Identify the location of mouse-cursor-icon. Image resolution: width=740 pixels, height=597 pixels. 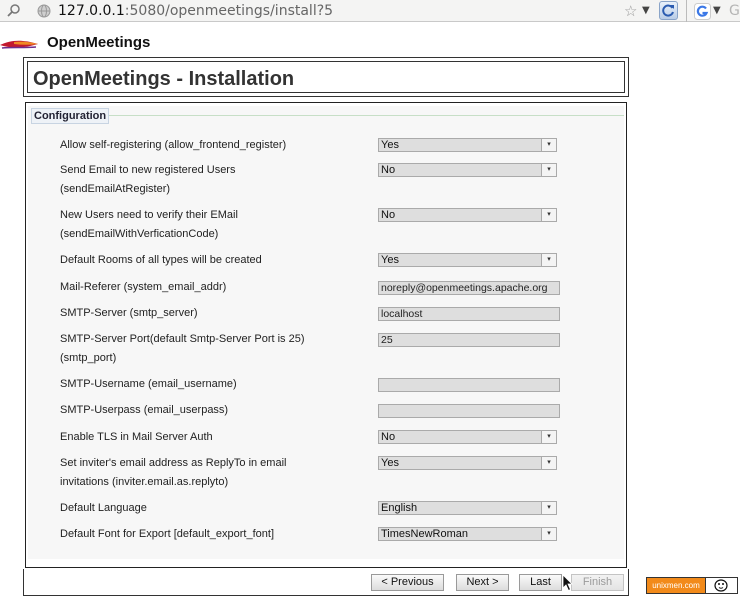
(567, 583).